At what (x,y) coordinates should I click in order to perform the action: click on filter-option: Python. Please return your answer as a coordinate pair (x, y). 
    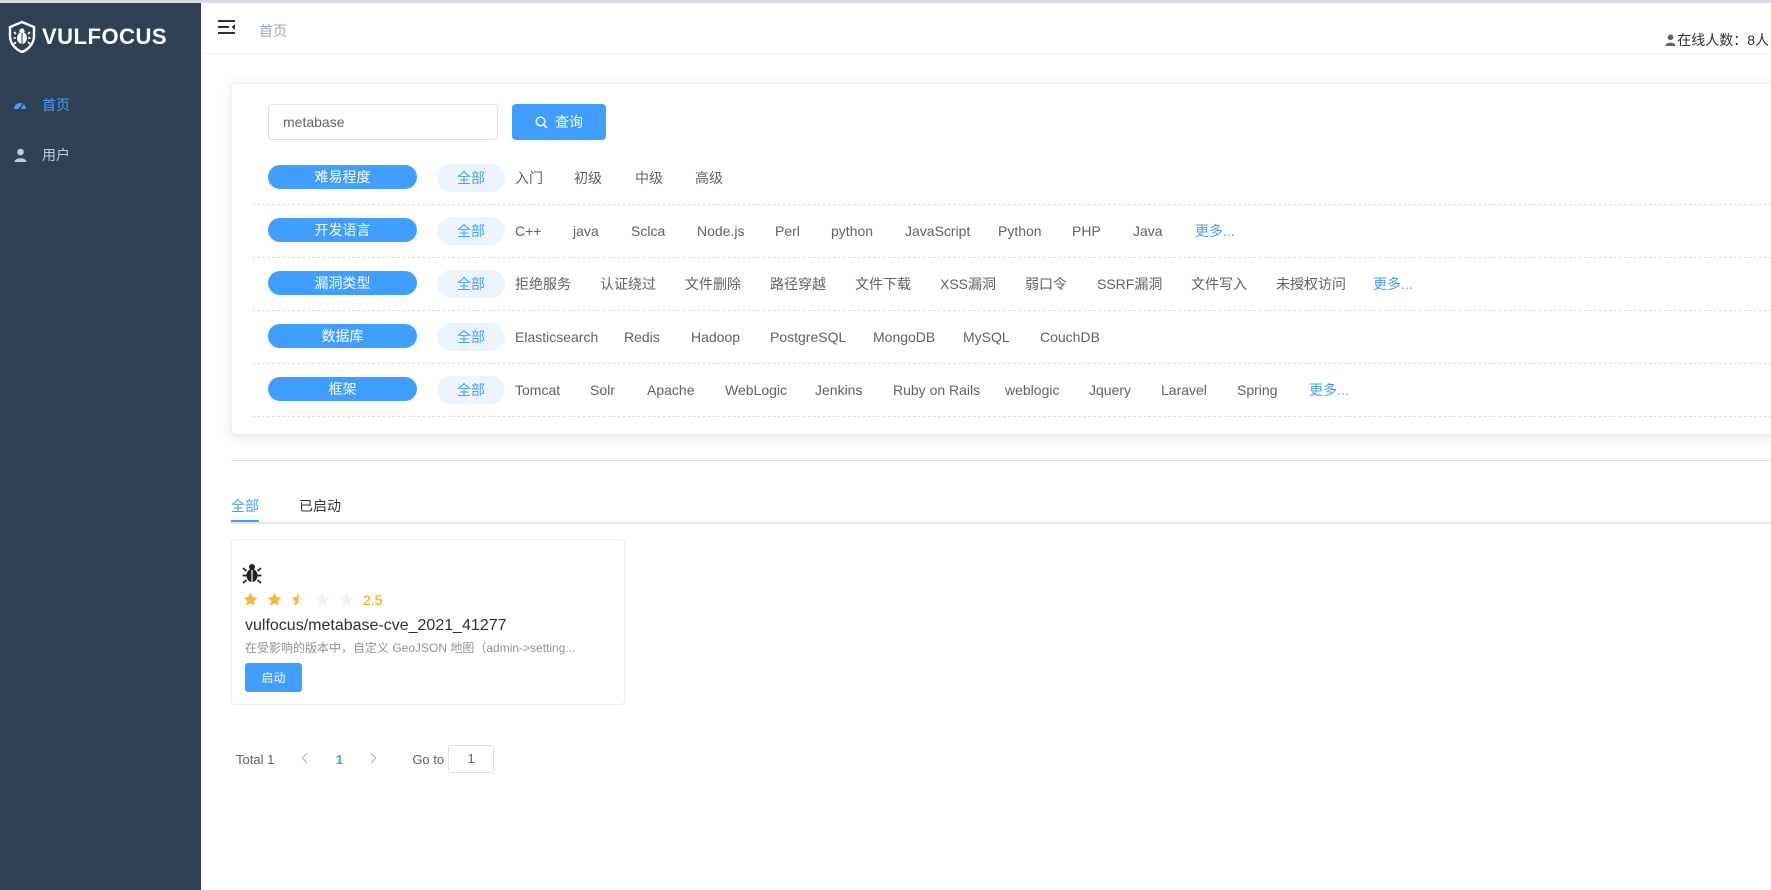
    Looking at the image, I should click on (1020, 231).